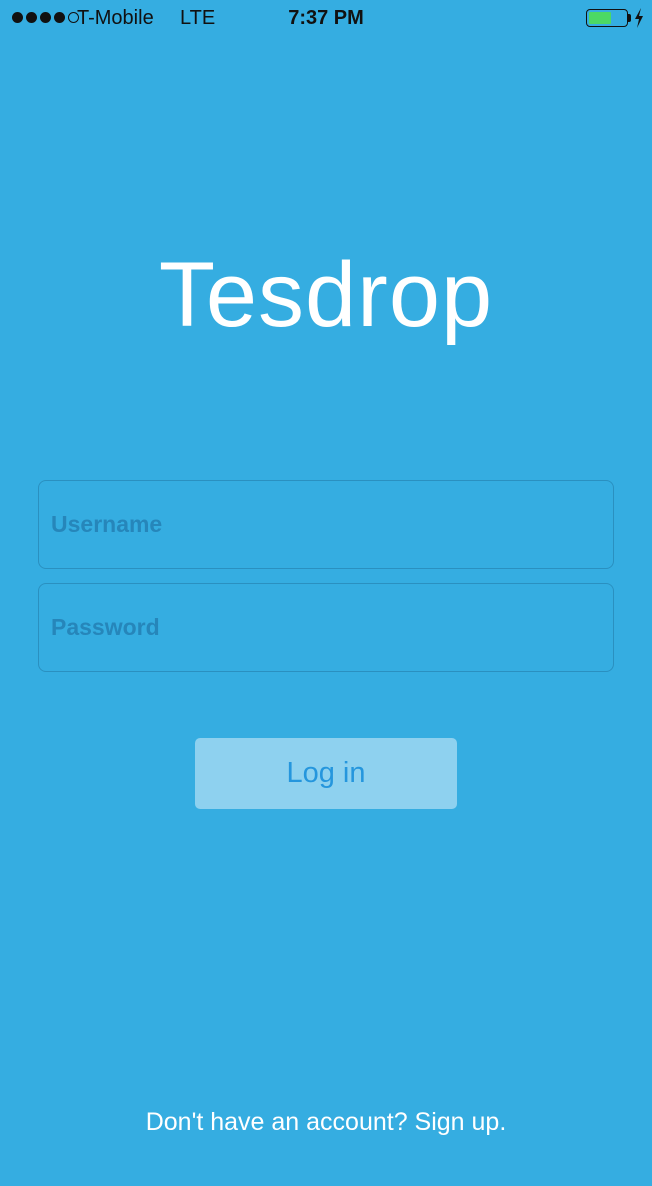 The height and width of the screenshot is (1186, 652). Describe the element at coordinates (326, 627) in the screenshot. I see `password-input` at that location.